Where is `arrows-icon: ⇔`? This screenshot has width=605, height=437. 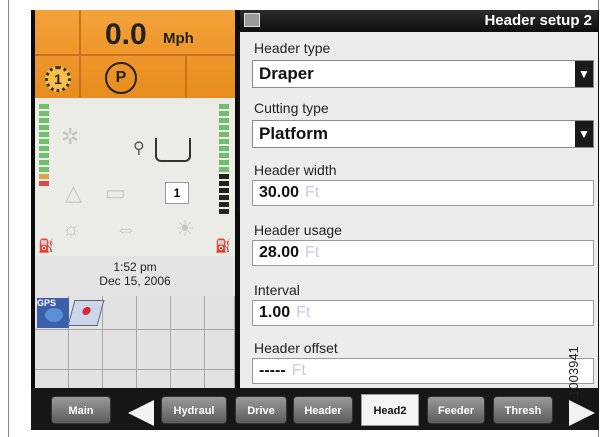
arrows-icon: ⇔ is located at coordinates (126, 228).